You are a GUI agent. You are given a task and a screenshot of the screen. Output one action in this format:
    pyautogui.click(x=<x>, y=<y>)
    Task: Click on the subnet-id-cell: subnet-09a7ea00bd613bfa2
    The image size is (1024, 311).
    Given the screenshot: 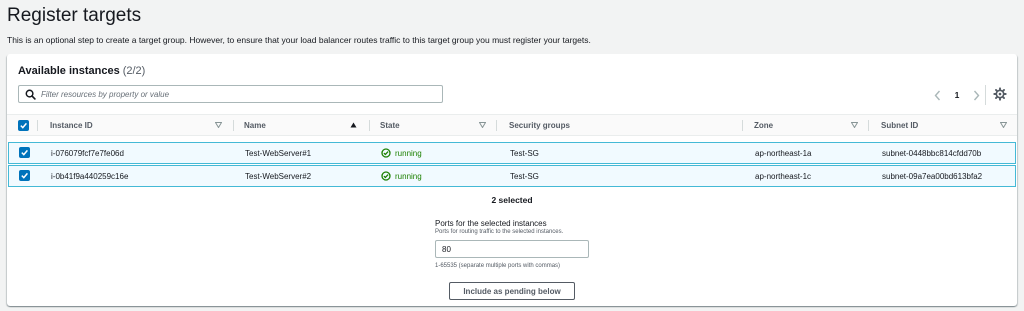 What is the action you would take?
    pyautogui.click(x=932, y=176)
    